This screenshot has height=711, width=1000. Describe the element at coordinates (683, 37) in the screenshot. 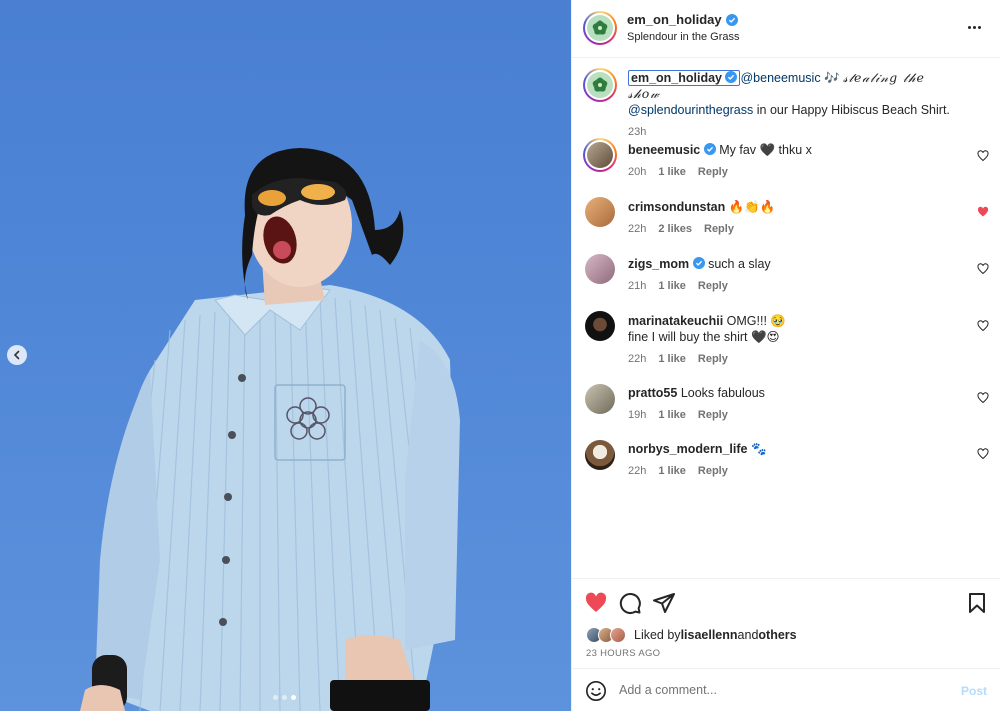

I see `post-location: Splendour in the Grass` at that location.